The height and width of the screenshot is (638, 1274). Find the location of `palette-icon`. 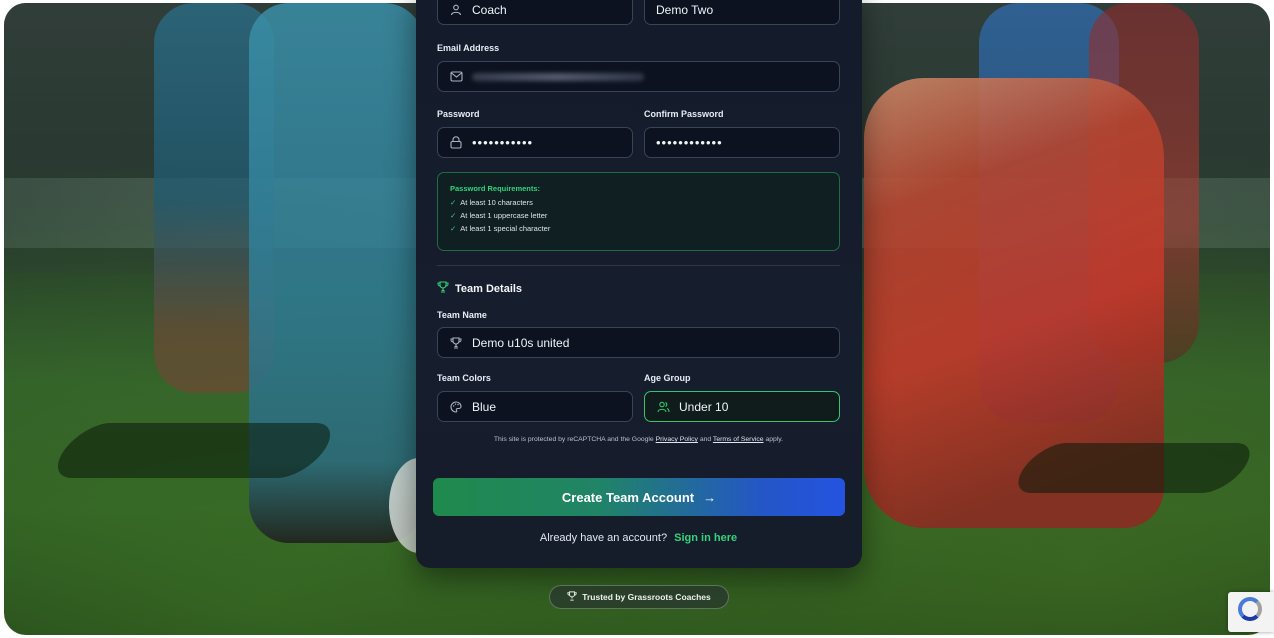

palette-icon is located at coordinates (456, 407).